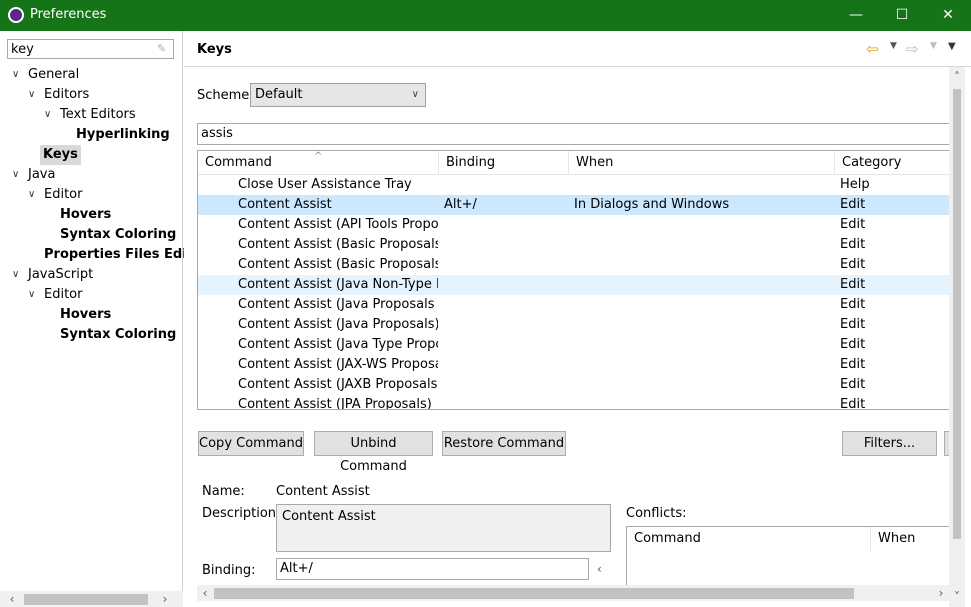  What do you see at coordinates (948, 15) in the screenshot?
I see `close-button: ✕` at bounding box center [948, 15].